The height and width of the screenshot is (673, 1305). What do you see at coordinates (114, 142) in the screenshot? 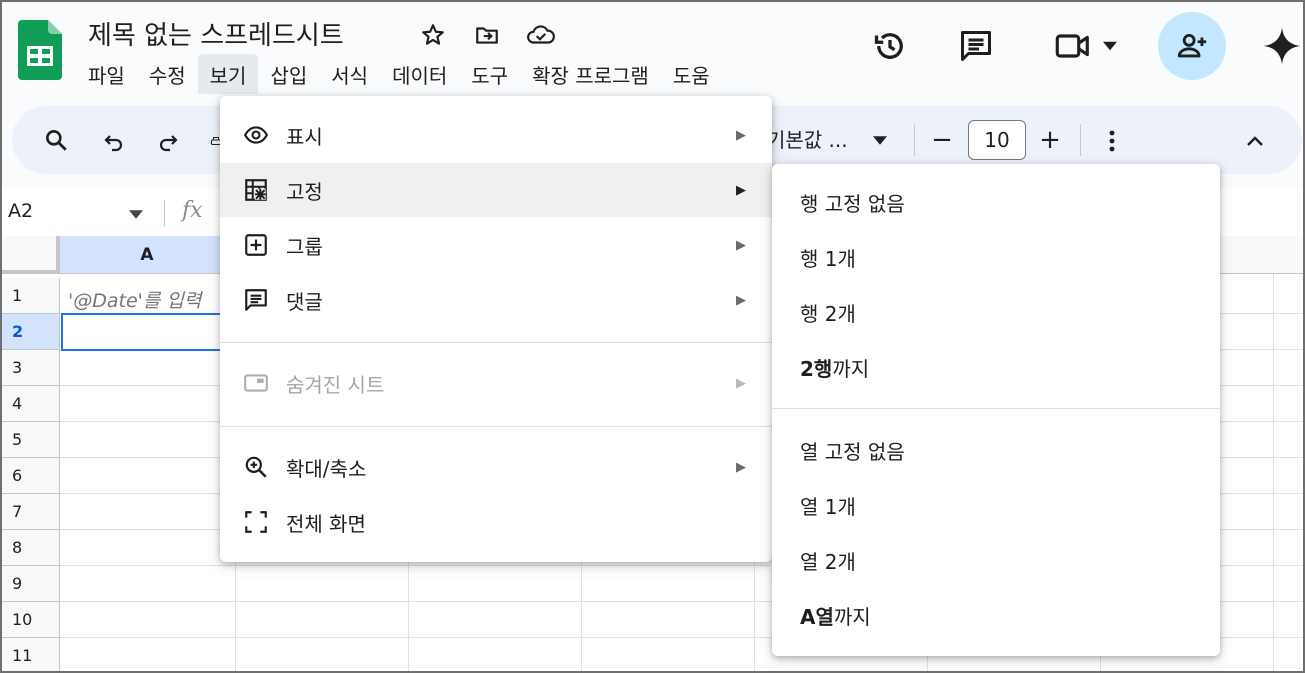
I see `undo-icon` at bounding box center [114, 142].